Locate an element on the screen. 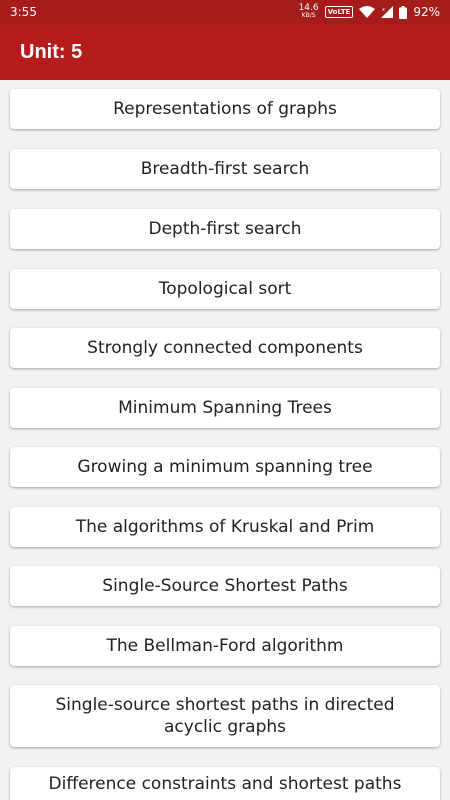  topic-card: Breadth-first search is located at coordinates (225, 169).